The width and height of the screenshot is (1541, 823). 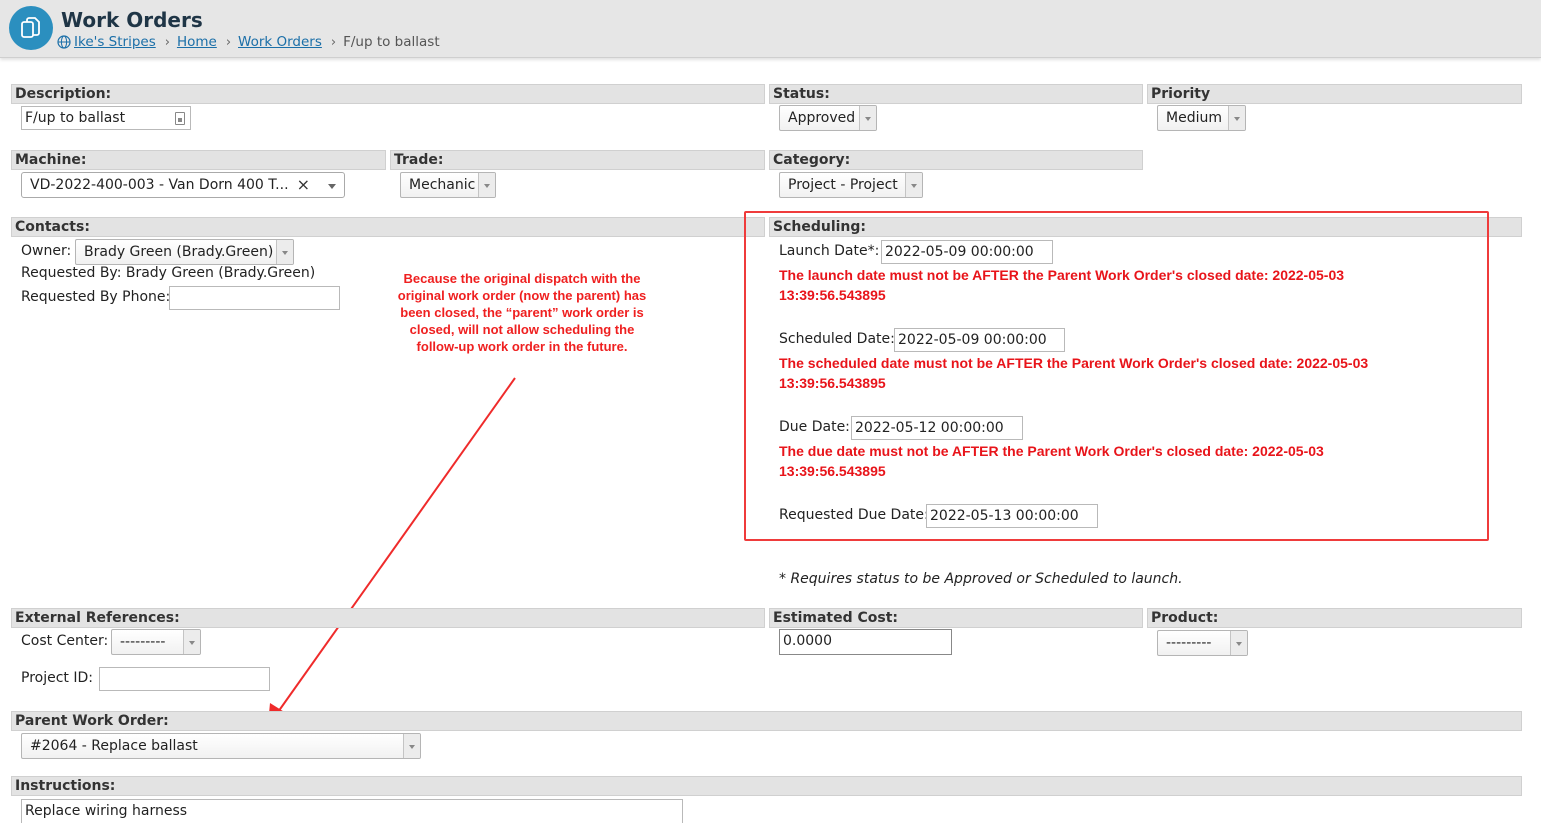 What do you see at coordinates (388, 618) in the screenshot?
I see `external-references-section-header: External References:` at bounding box center [388, 618].